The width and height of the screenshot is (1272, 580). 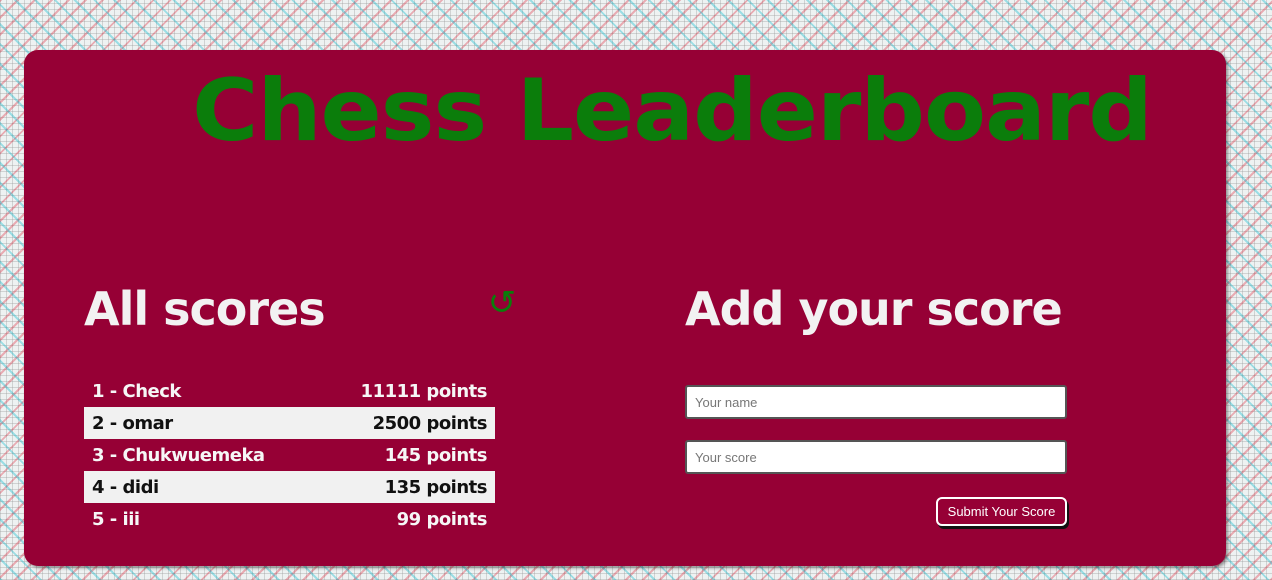 What do you see at coordinates (874, 309) in the screenshot?
I see `add-score-heading: Add your score` at bounding box center [874, 309].